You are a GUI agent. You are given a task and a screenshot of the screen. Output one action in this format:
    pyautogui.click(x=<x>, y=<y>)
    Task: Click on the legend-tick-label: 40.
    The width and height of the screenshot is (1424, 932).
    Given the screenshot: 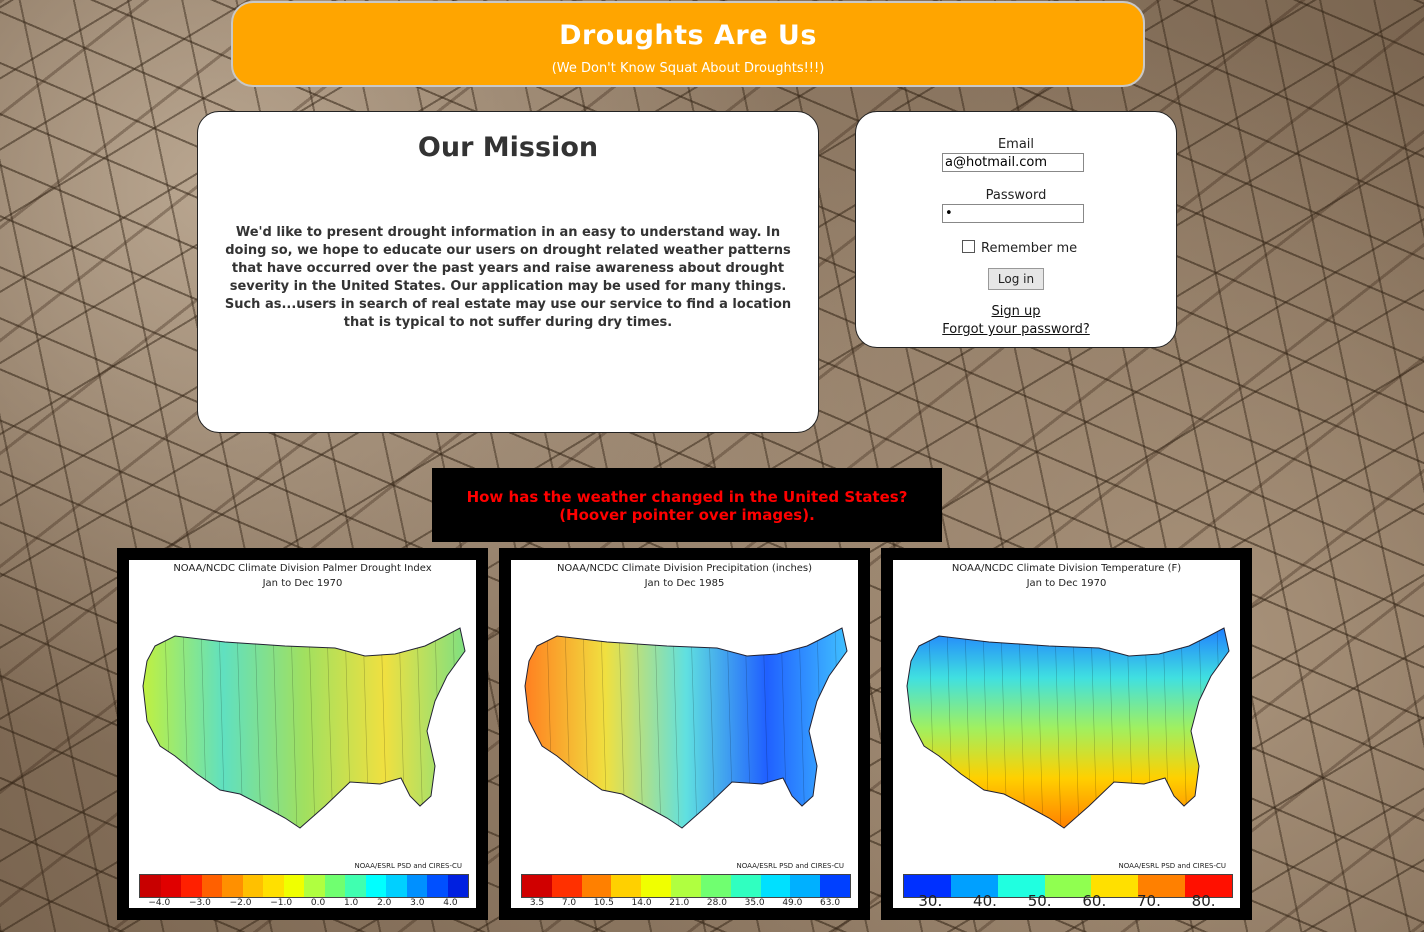 What is the action you would take?
    pyautogui.click(x=985, y=901)
    